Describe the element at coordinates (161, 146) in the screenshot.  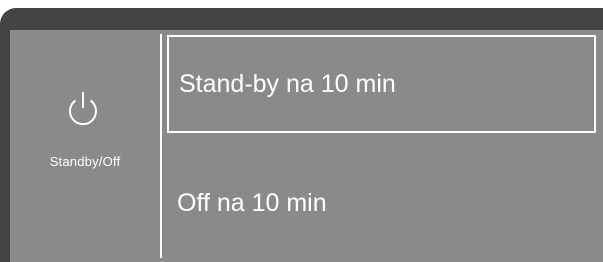
I see `panel-divider` at that location.